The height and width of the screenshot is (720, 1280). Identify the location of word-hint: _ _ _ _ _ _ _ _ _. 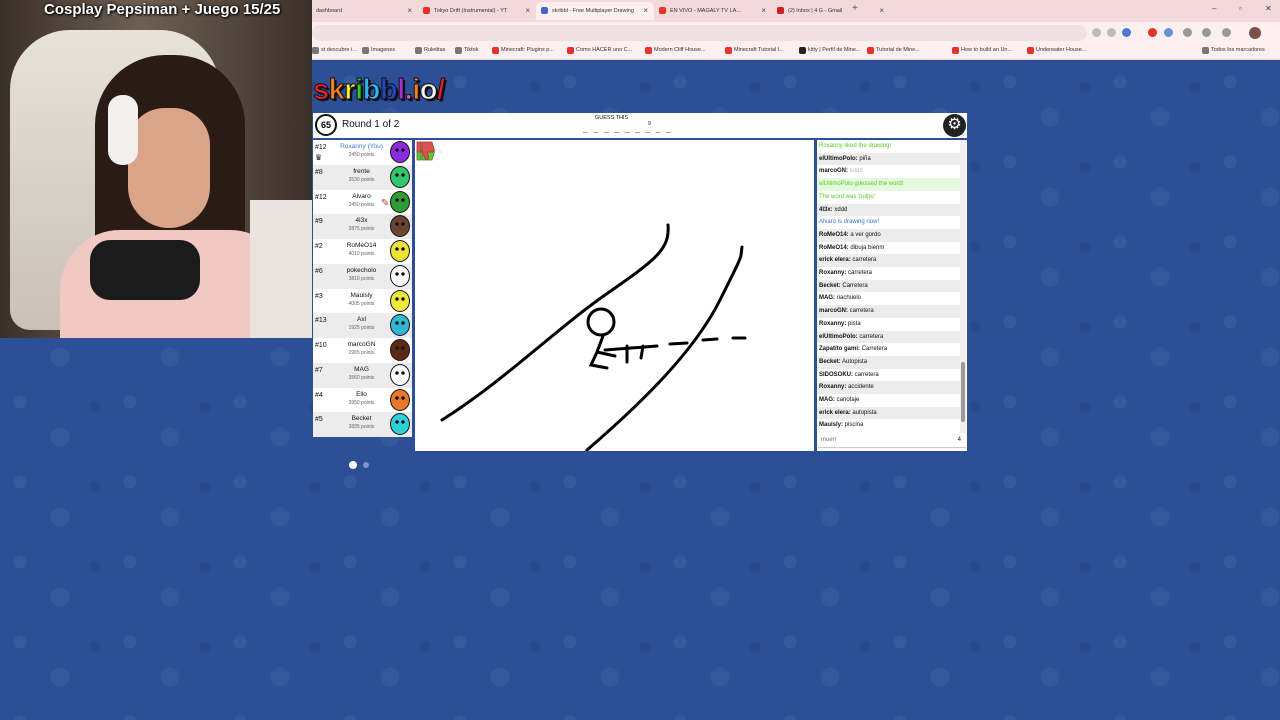
(627, 130).